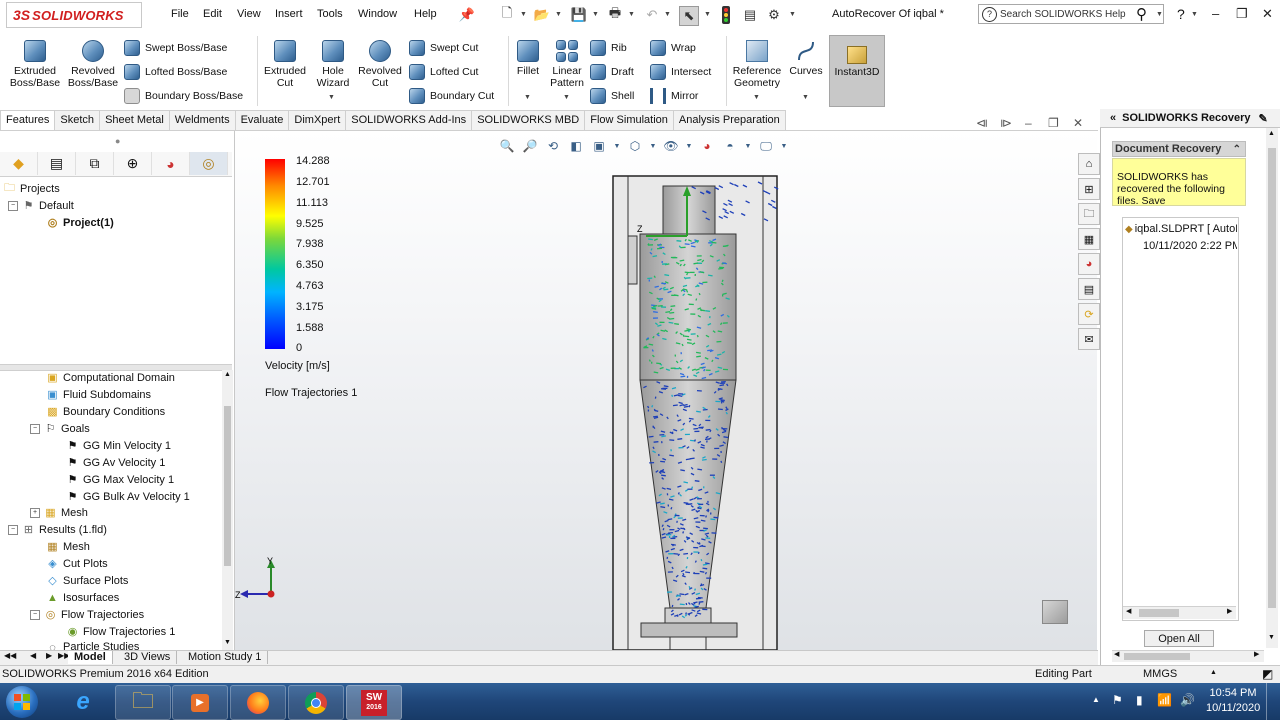 The height and width of the screenshot is (722, 1280). Describe the element at coordinates (595, 14) in the screenshot. I see `save-dropdown-caret: ▼` at that location.